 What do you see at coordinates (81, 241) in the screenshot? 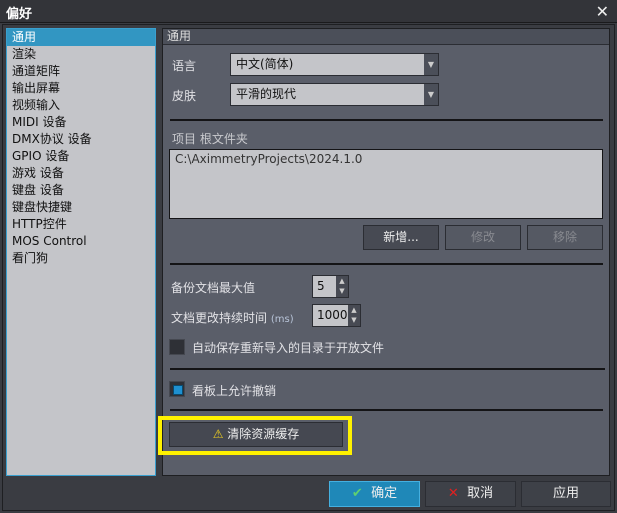
I see `sidebar-item: MOS Control` at bounding box center [81, 241].